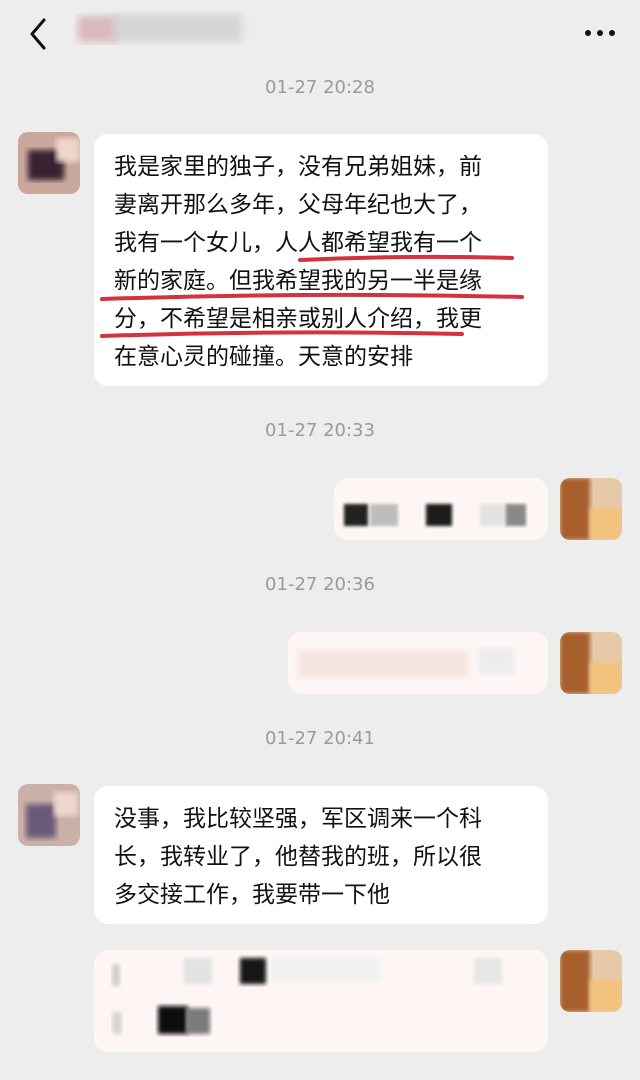  Describe the element at coordinates (320, 430) in the screenshot. I see `timestamp: 01-27 20:33` at that location.